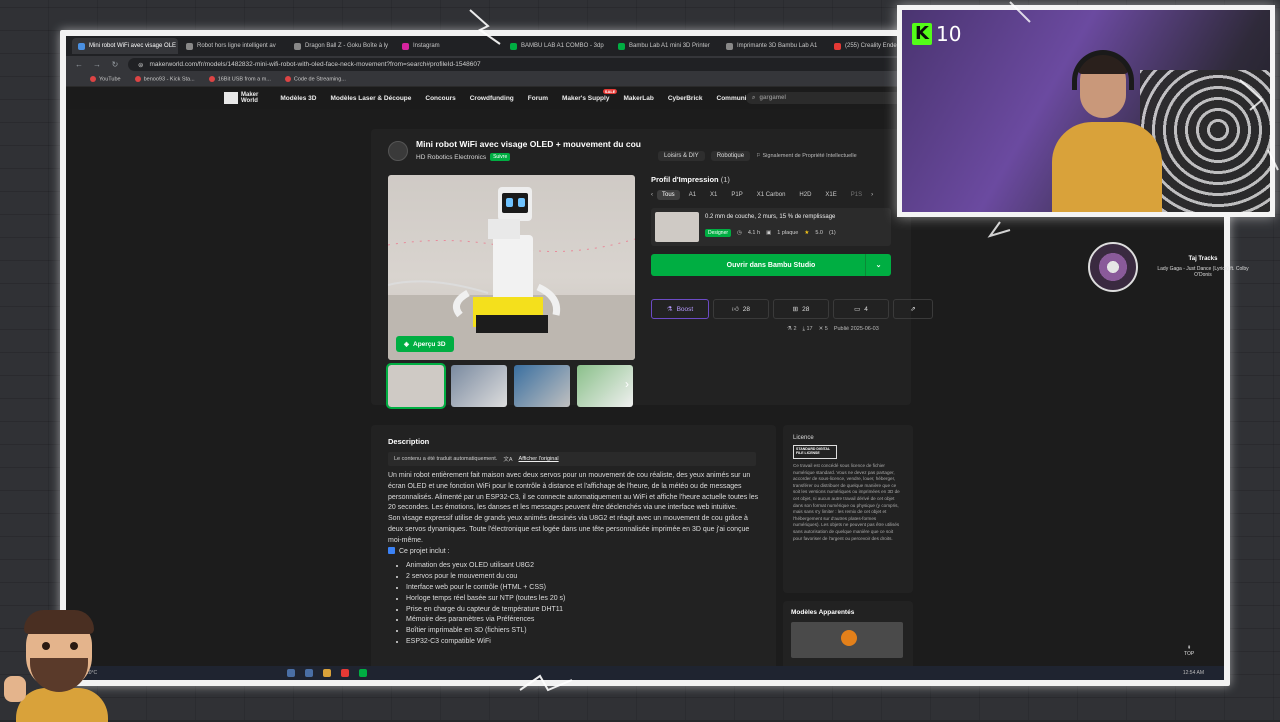 The width and height of the screenshot is (1280, 722). What do you see at coordinates (341, 46) in the screenshot?
I see `browser-tab: Dragon Ball Z - Goku Boîte à ly` at bounding box center [341, 46].